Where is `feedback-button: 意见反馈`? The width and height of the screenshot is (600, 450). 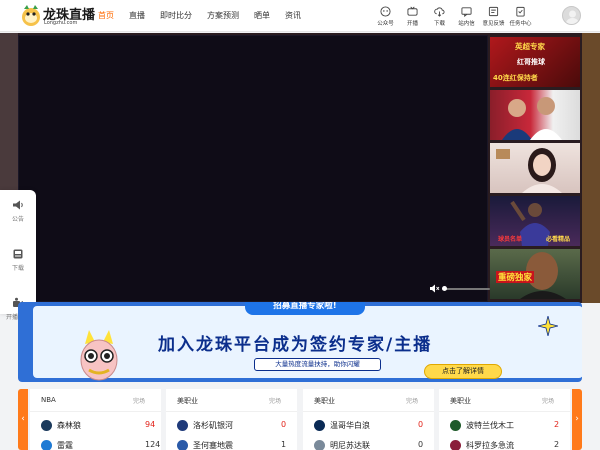
feedback-button: 意见反馈 is located at coordinates (493, 15).